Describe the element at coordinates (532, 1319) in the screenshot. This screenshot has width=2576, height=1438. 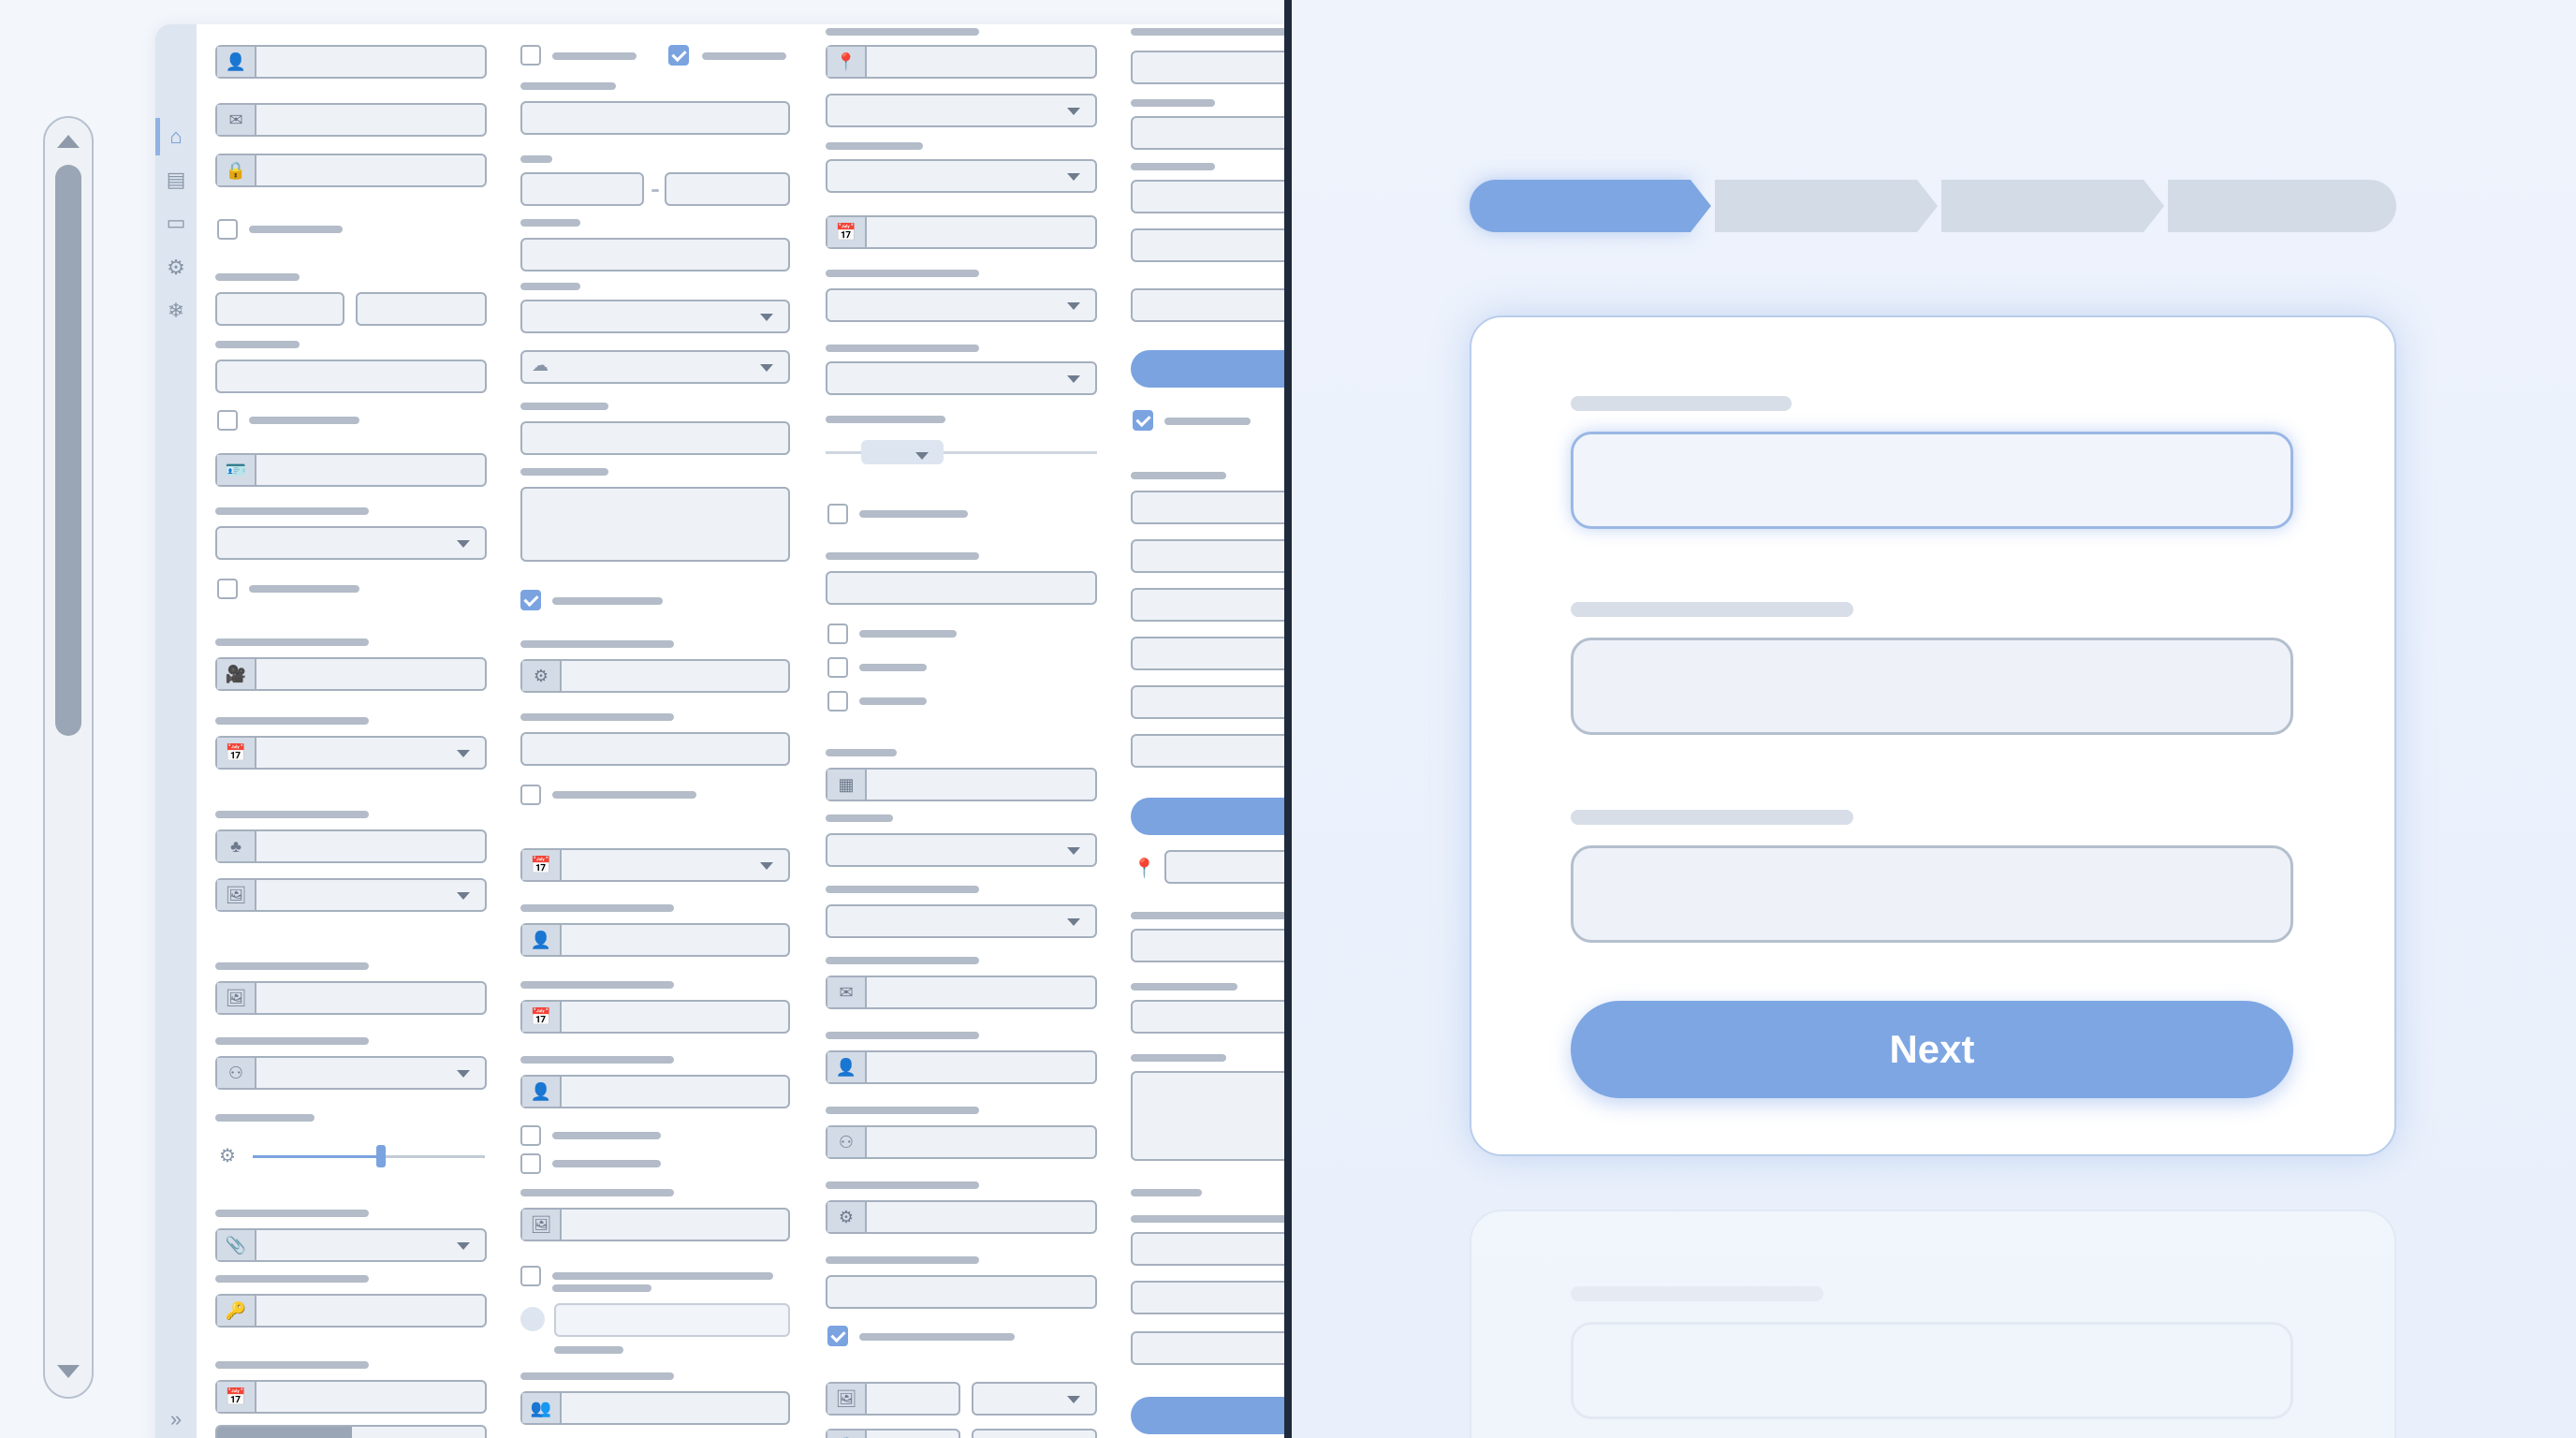
I see `radio-button` at that location.